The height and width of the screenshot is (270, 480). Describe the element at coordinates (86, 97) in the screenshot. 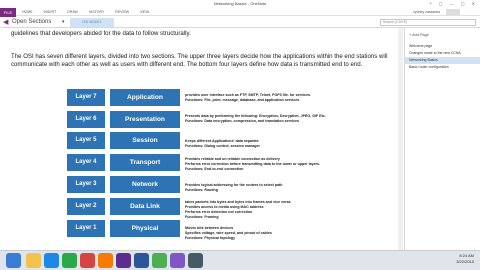

I see `layer-number: Layer 7` at that location.